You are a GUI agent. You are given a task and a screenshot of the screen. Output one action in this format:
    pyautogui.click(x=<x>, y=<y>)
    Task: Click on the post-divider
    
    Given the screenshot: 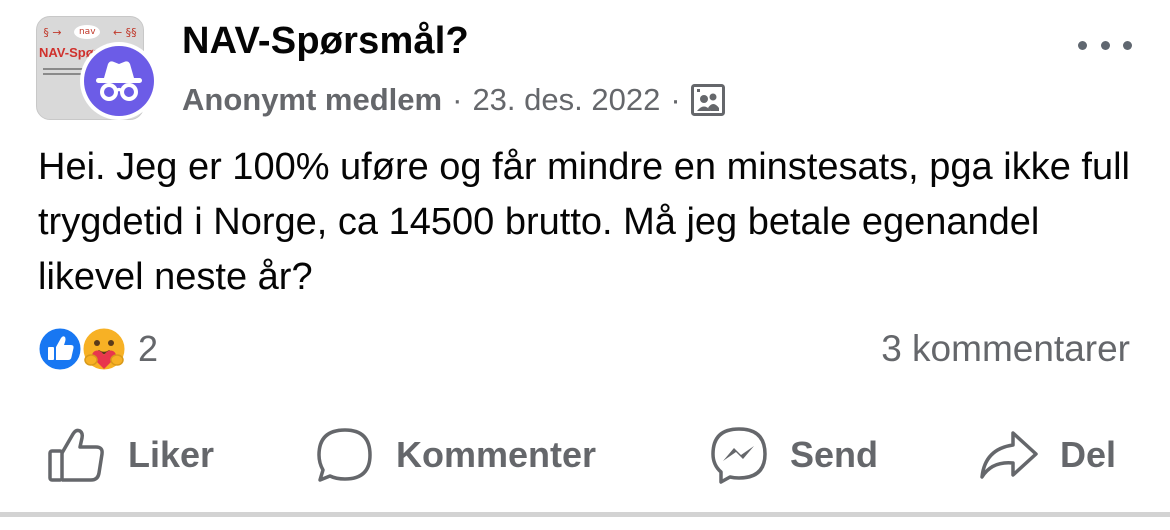 What is the action you would take?
    pyautogui.click(x=585, y=521)
    